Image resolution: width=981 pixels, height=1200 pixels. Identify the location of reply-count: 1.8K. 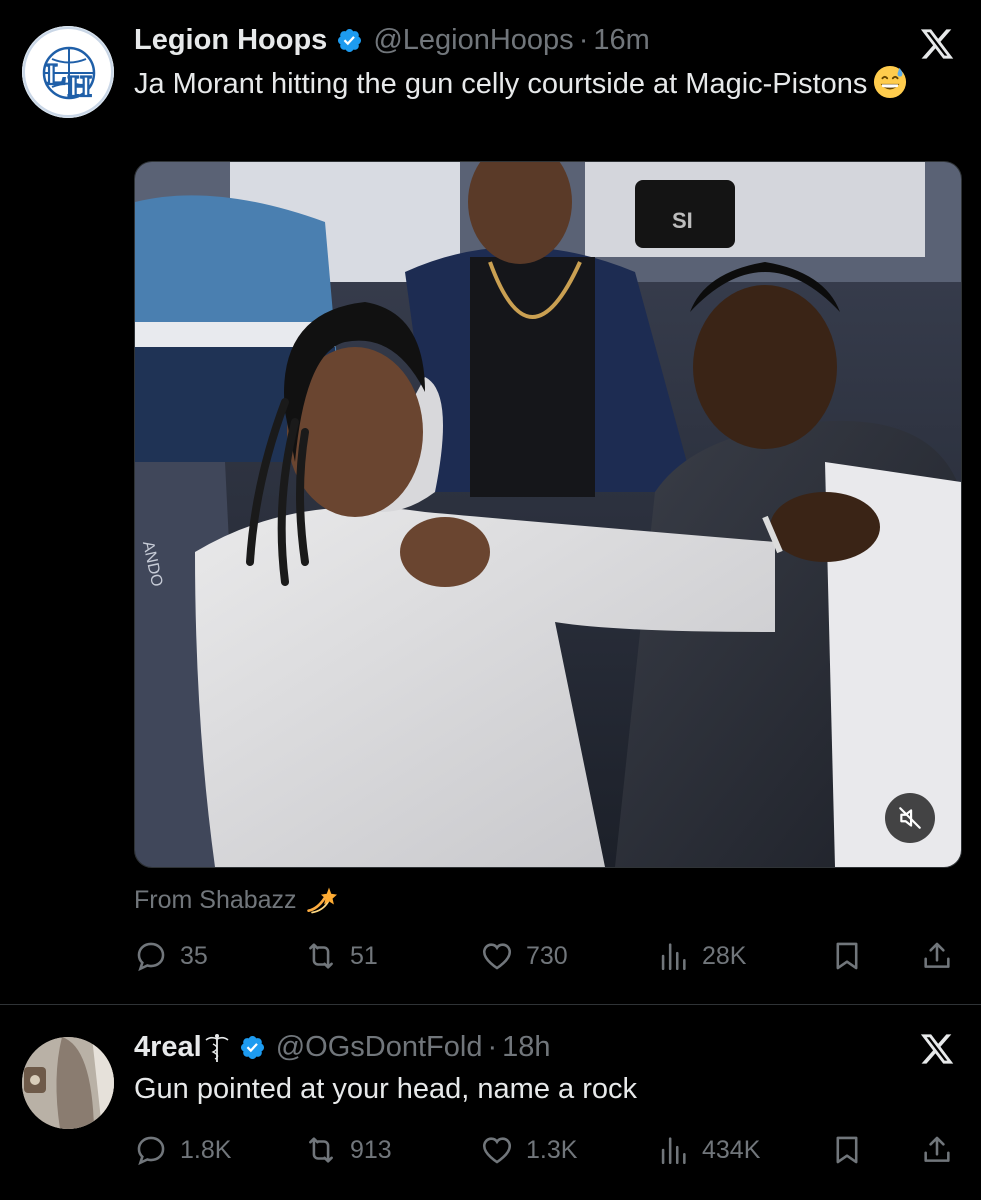
(206, 1149).